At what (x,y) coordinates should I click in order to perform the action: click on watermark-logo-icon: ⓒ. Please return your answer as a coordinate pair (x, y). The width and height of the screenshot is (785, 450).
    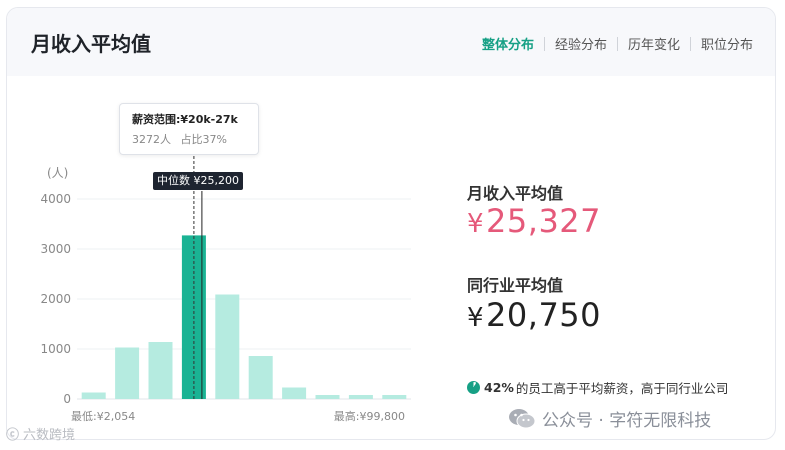
    Looking at the image, I should click on (13, 435).